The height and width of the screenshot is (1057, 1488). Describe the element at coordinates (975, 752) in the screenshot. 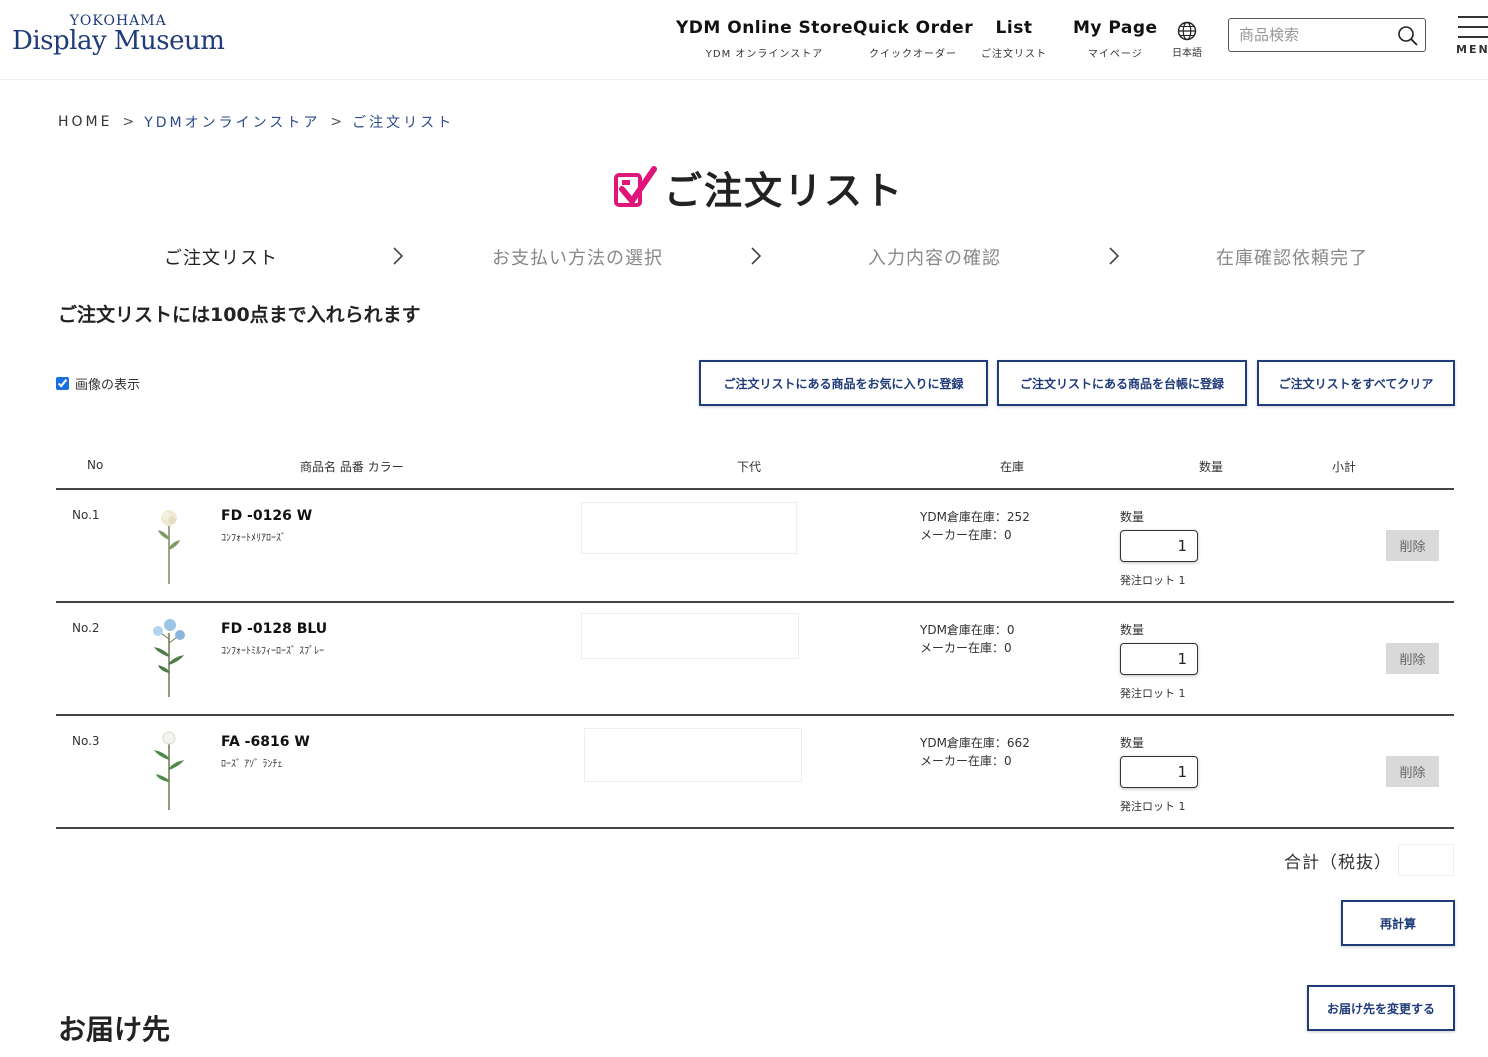

I see `stock-info: YDM倉庫在庫：662 メーカー在庫：0` at that location.